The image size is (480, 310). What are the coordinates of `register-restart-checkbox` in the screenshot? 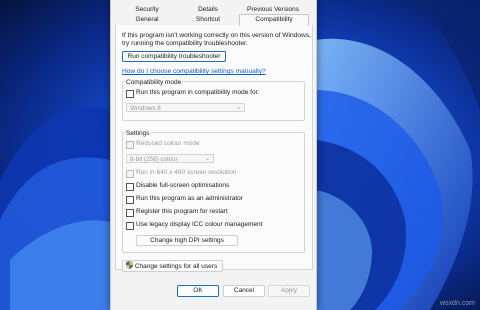 It's located at (130, 213).